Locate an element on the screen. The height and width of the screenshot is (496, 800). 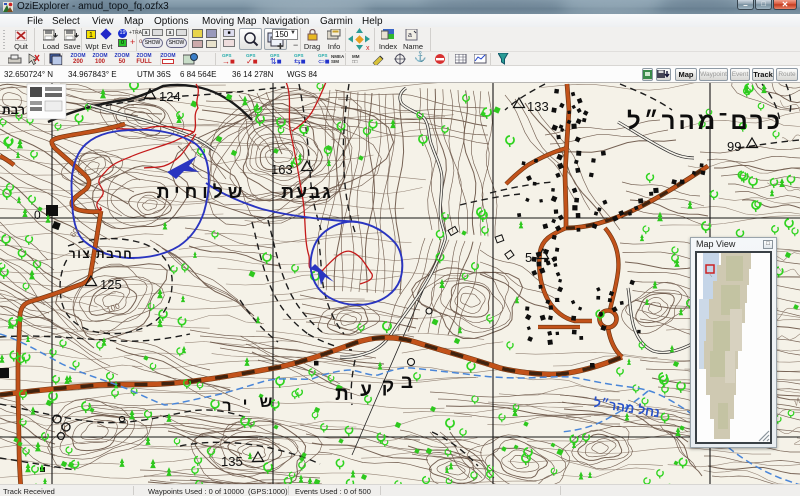
svg-text: כרם־מהר״ל is located at coordinates (705, 121).